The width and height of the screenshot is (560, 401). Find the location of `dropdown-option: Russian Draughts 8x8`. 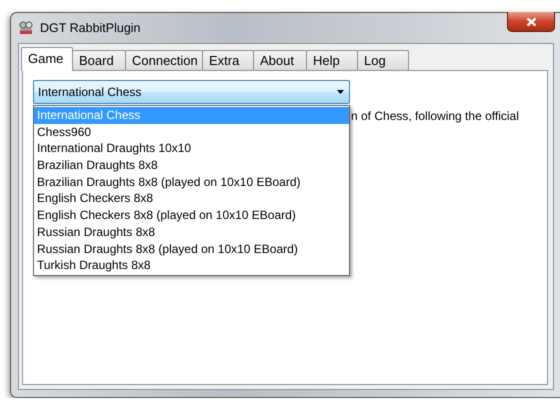

dropdown-option: Russian Draughts 8x8 is located at coordinates (191, 232).